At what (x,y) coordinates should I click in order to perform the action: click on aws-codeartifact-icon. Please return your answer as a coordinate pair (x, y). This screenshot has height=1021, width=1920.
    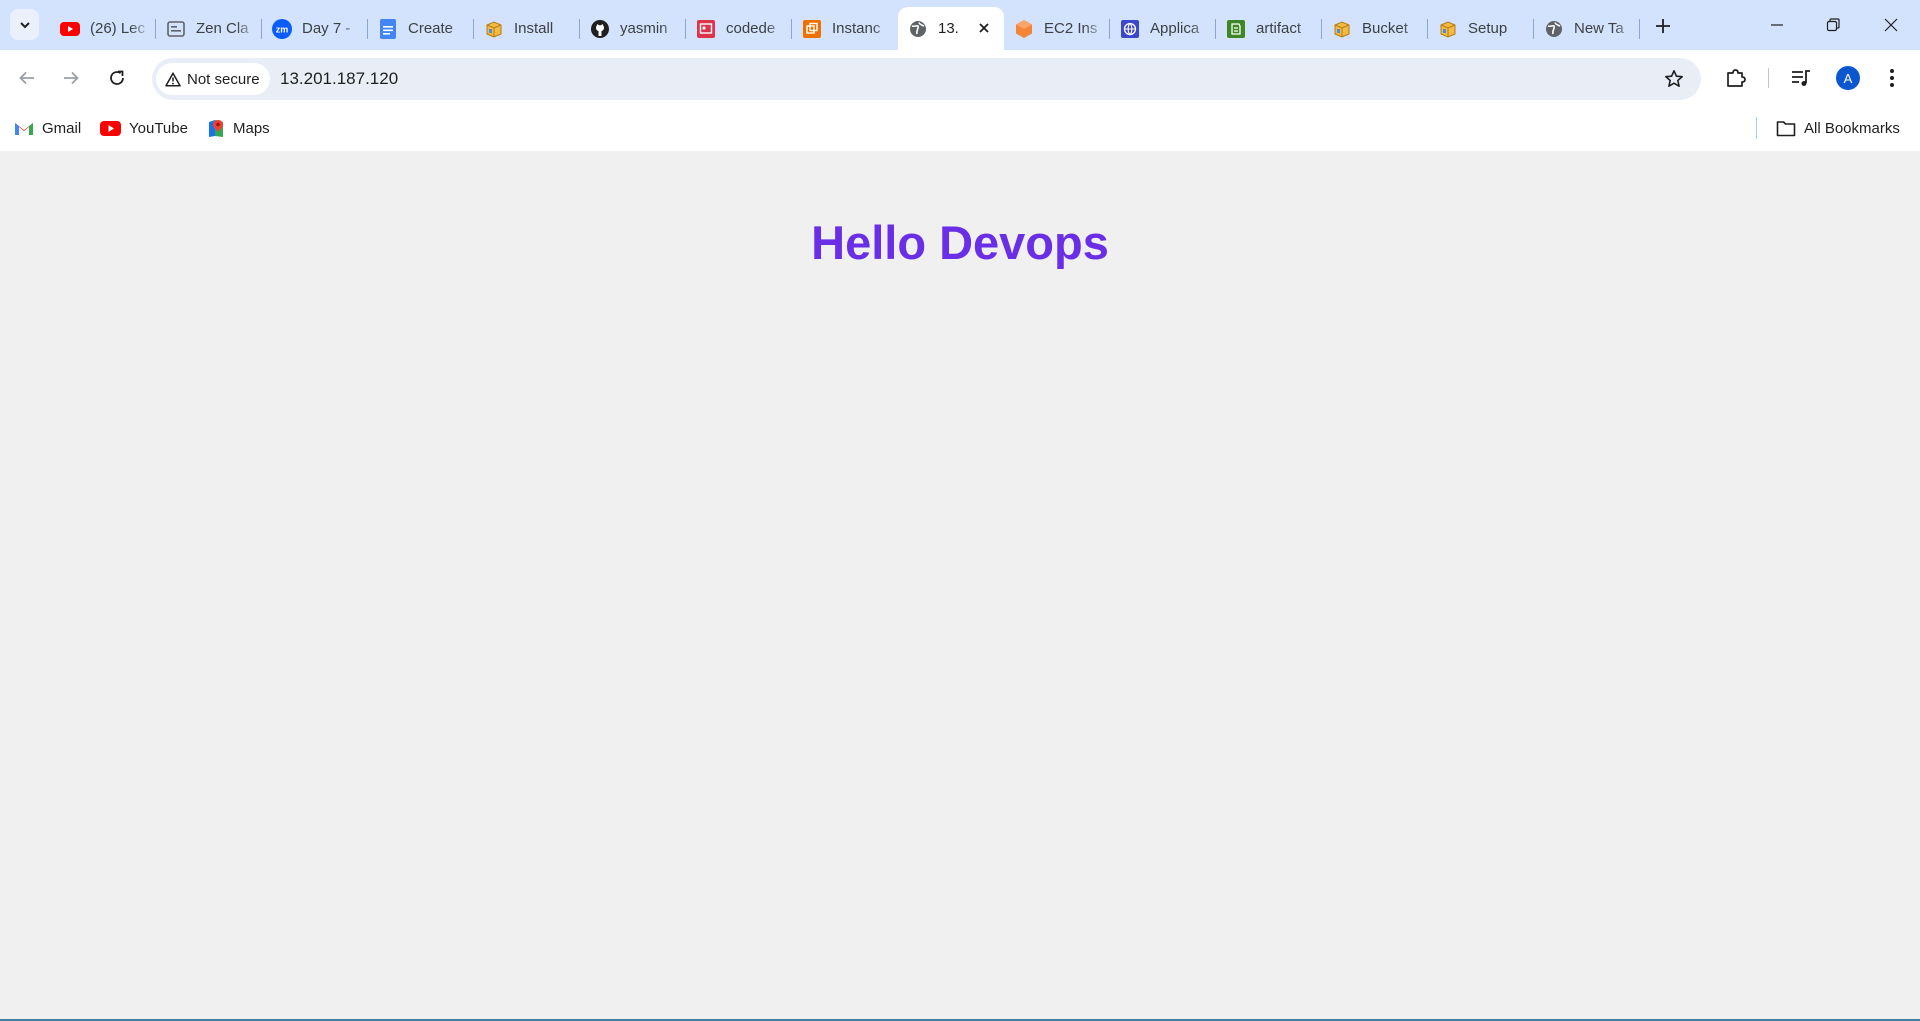
    Looking at the image, I should click on (1236, 29).